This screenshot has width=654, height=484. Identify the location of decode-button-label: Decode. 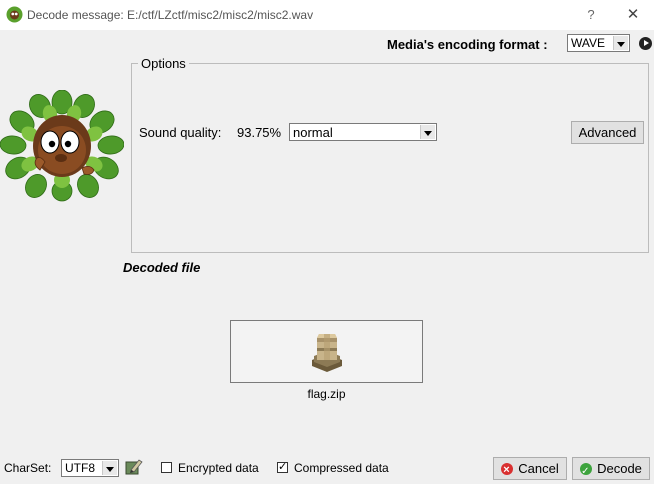
(619, 468).